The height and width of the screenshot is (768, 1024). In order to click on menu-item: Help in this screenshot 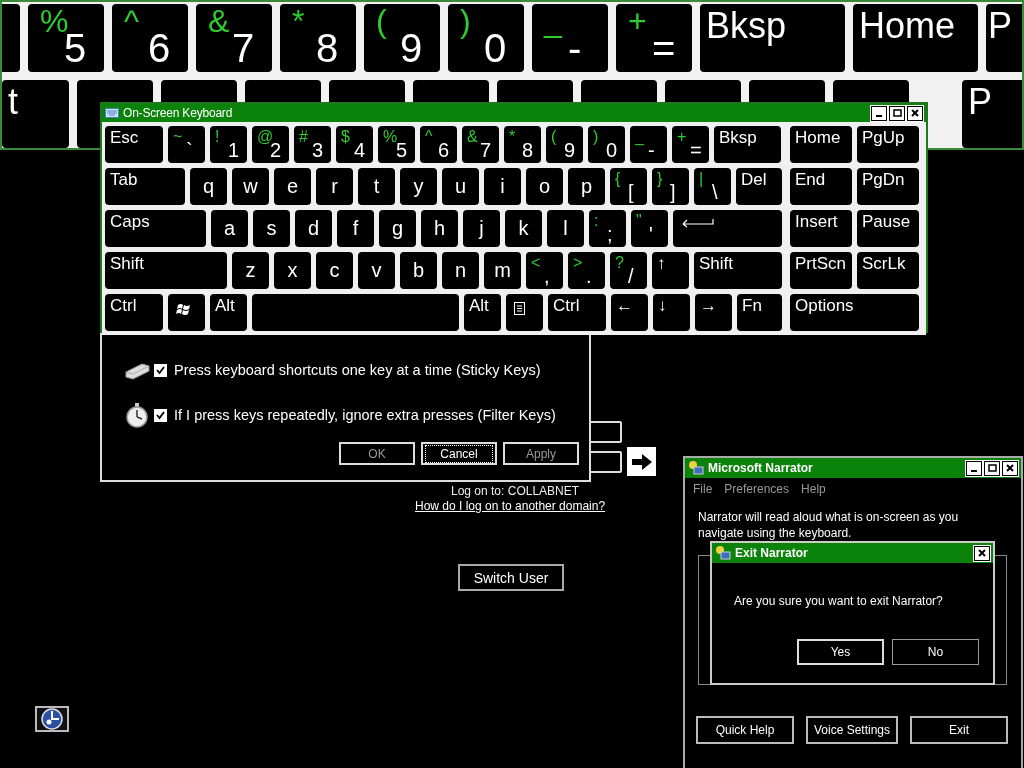, I will do `click(813, 489)`.